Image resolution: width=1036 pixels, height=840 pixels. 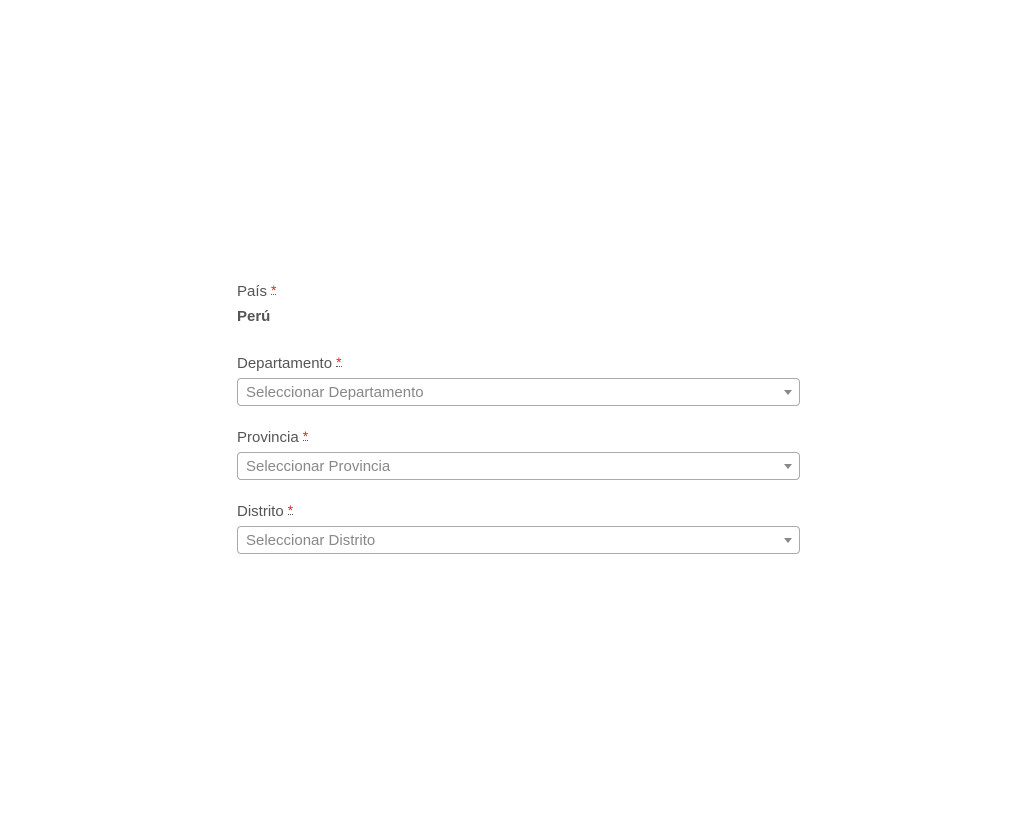 What do you see at coordinates (285, 363) in the screenshot?
I see `department-label-text: Departamento` at bounding box center [285, 363].